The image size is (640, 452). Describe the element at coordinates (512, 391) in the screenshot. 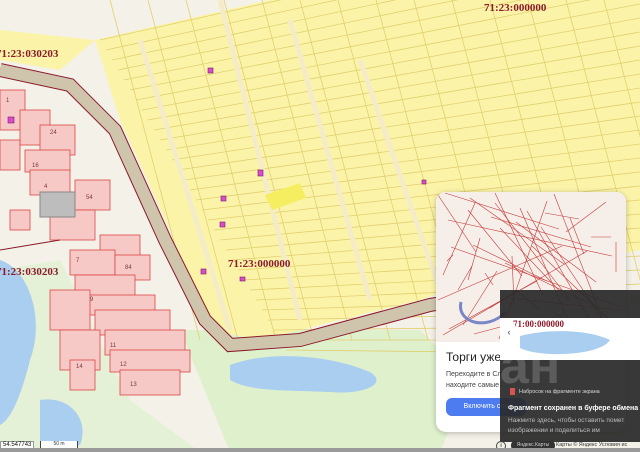

I see `snip-tool-icon` at that location.